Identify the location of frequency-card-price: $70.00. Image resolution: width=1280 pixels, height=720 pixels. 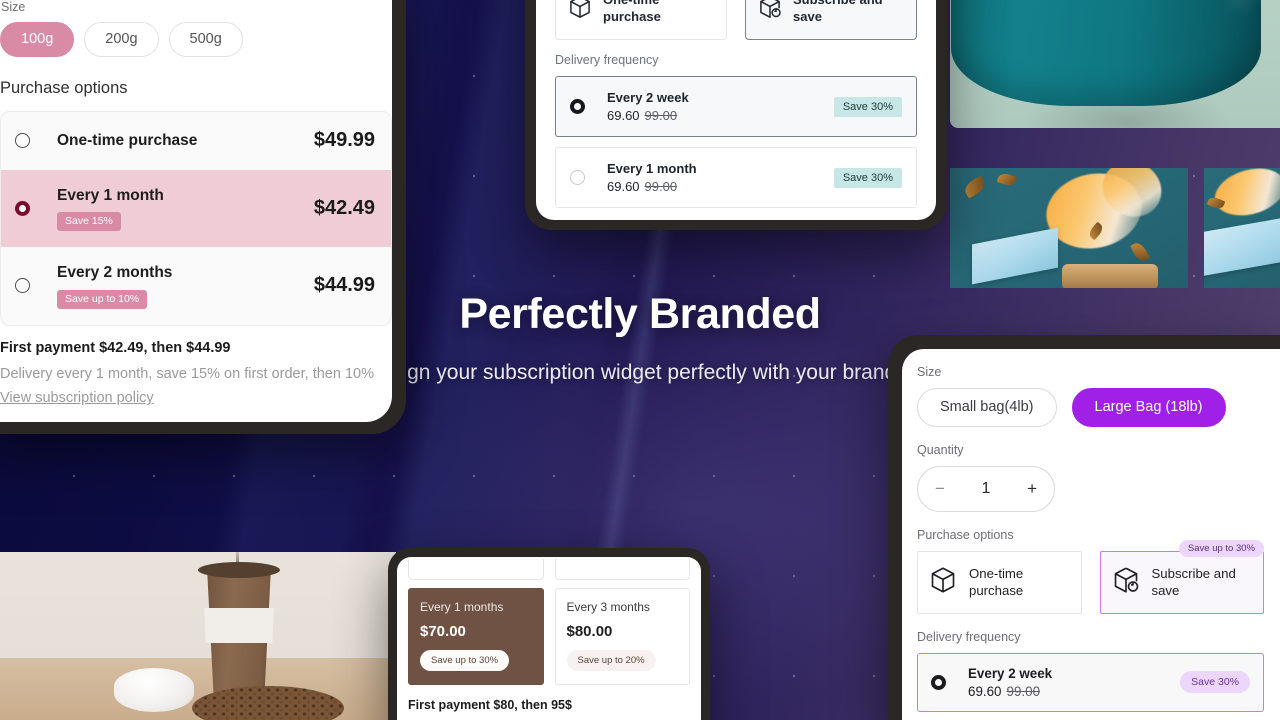
(443, 631).